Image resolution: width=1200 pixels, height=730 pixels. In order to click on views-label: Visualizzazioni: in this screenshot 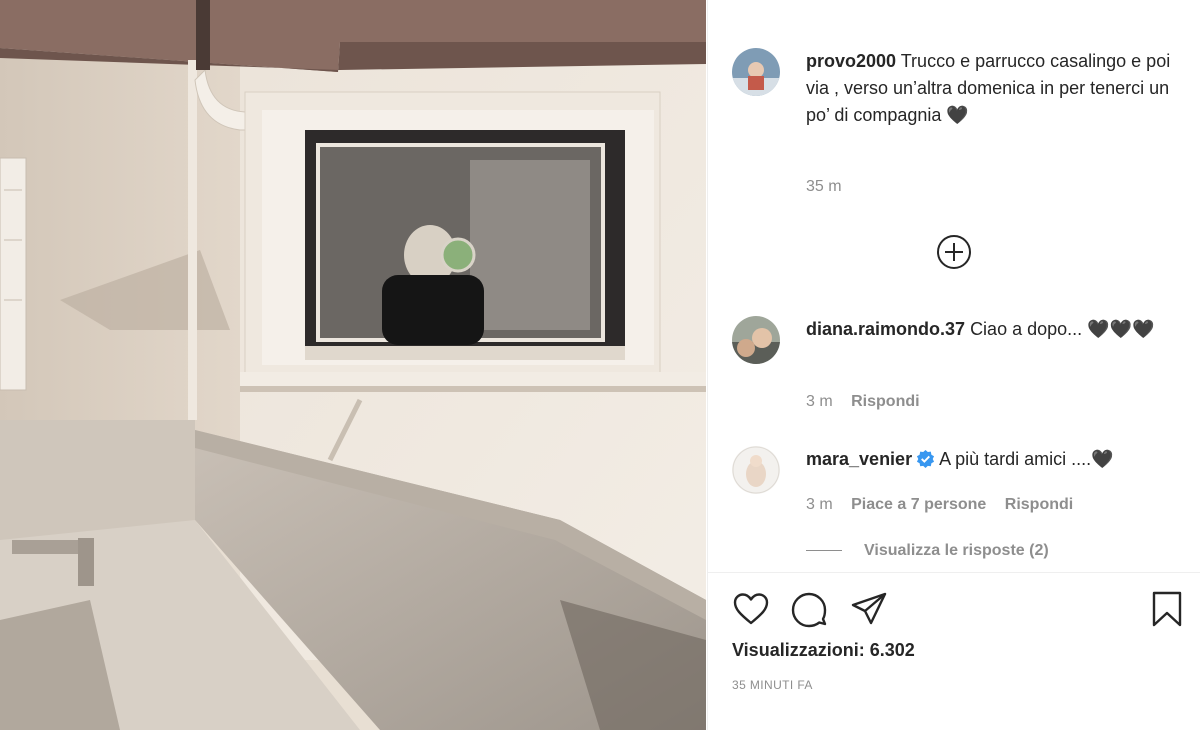, I will do `click(798, 650)`.